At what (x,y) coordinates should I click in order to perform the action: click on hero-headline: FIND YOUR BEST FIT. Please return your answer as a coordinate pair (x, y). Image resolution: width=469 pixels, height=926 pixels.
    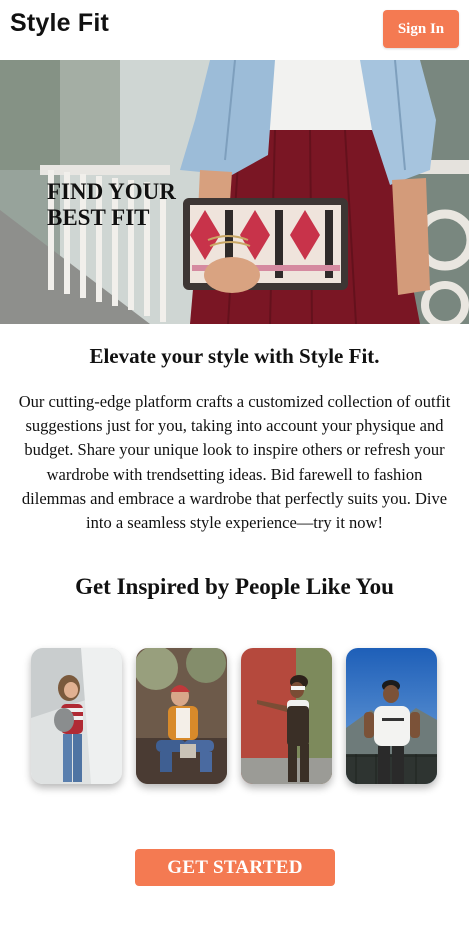
    Looking at the image, I should click on (127, 205).